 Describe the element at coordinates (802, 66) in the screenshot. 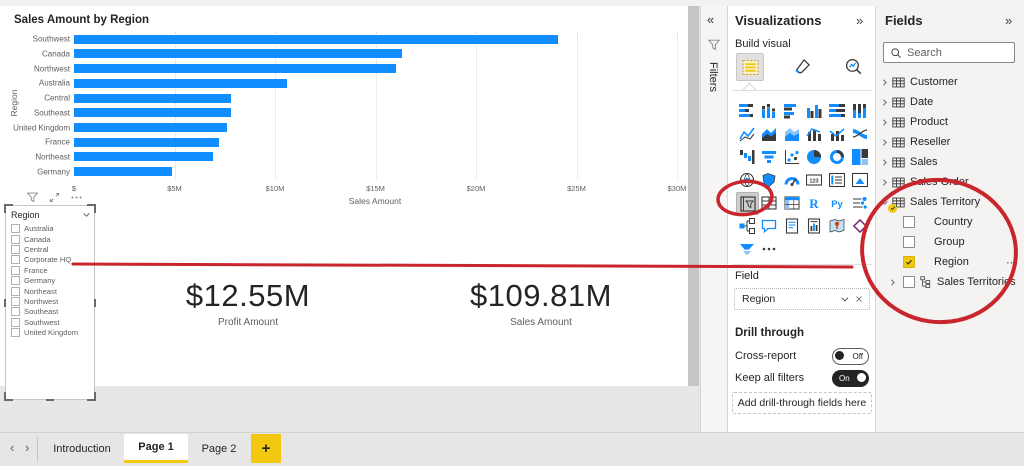

I see `format-visual-mode-icon` at that location.